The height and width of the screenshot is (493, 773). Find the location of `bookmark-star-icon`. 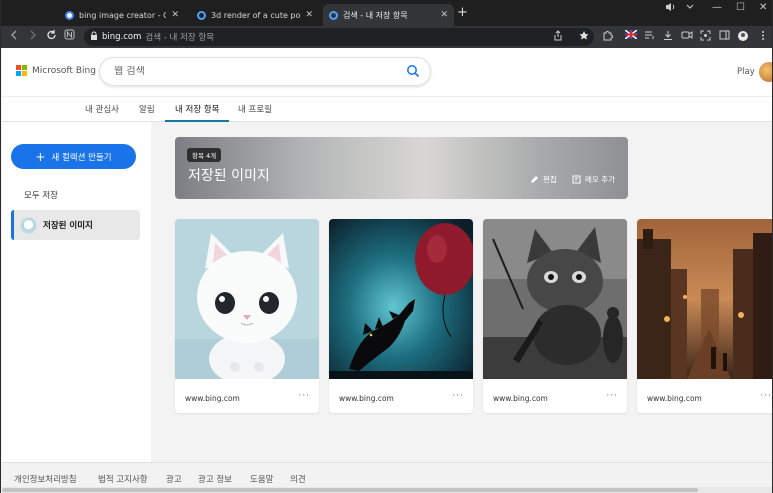

bookmark-star-icon is located at coordinates (584, 36).